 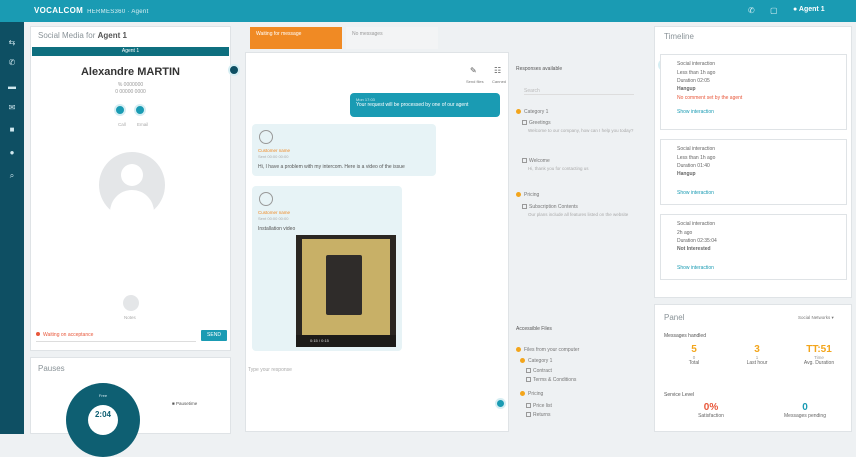 What do you see at coordinates (674, 317) in the screenshot?
I see `stats-title: Panel` at bounding box center [674, 317].